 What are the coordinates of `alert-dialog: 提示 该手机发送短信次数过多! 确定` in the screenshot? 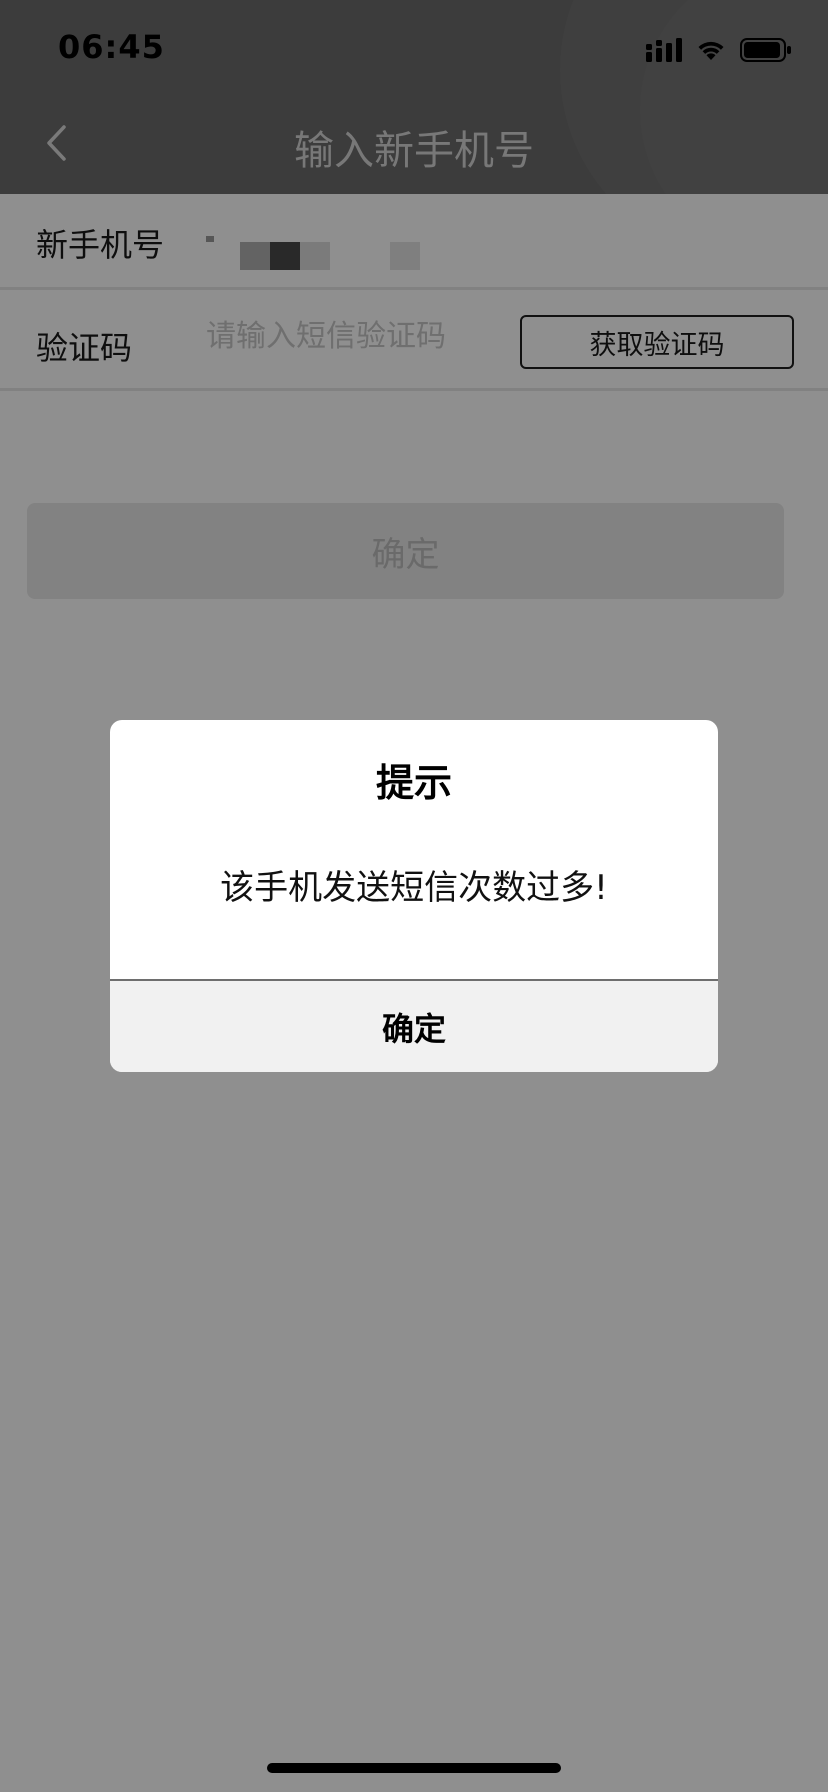 It's located at (414, 896).